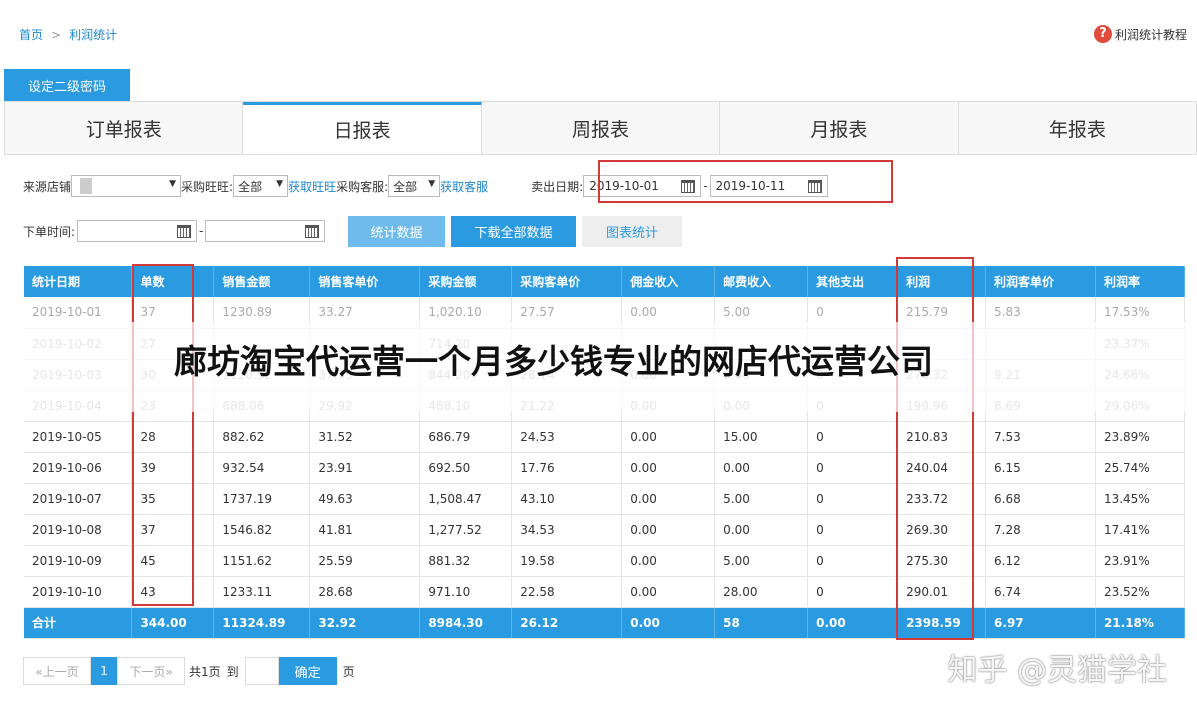 The width and height of the screenshot is (1197, 712). I want to click on tab-order-report: 订单报表, so click(124, 128).